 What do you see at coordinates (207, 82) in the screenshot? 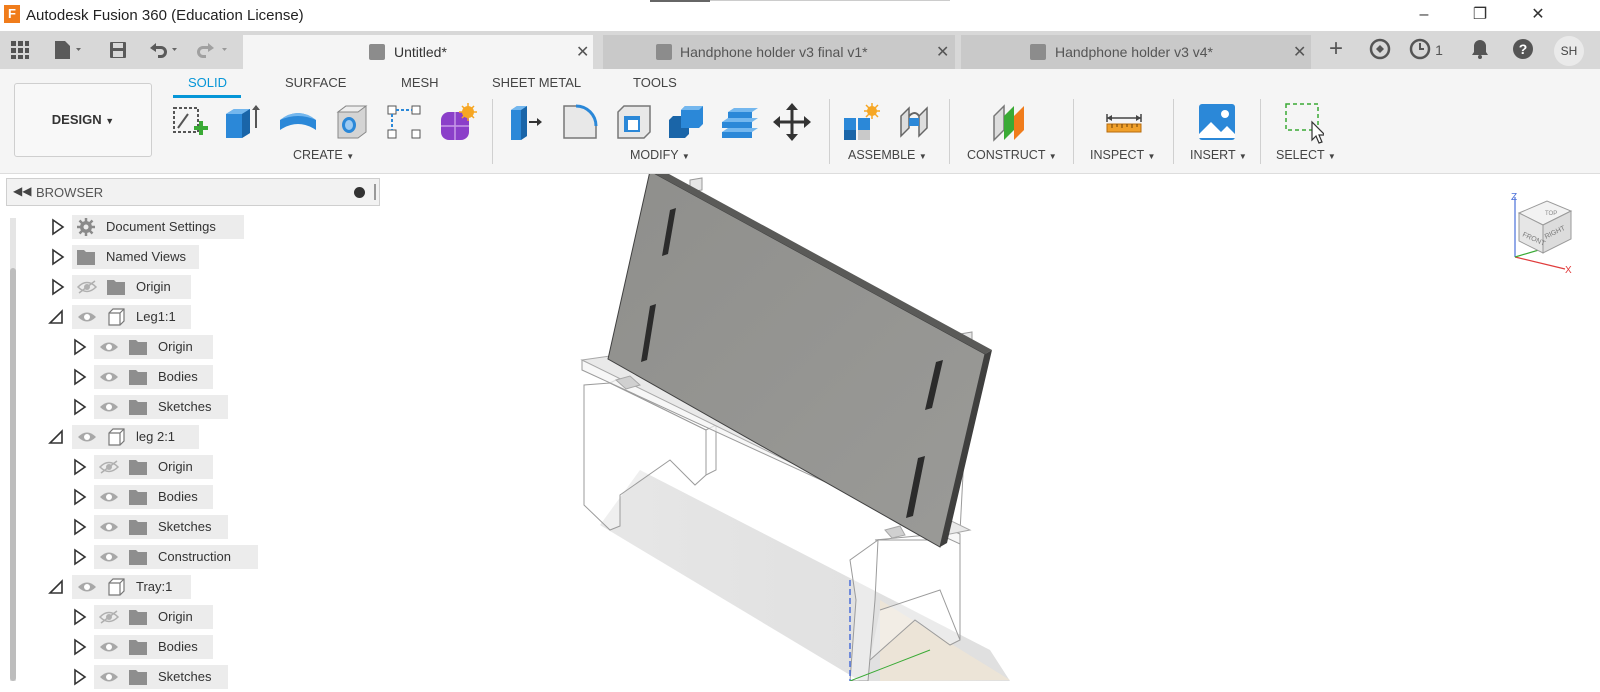
I see `tab-solid: SOLID` at bounding box center [207, 82].